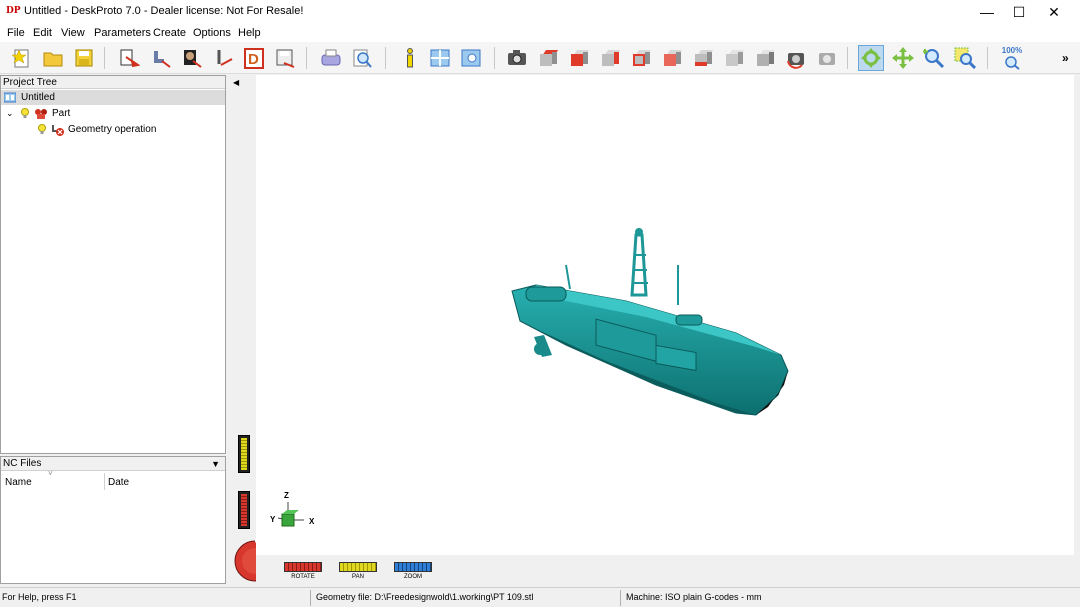 Image resolution: width=1080 pixels, height=607 pixels. What do you see at coordinates (13, 11) in the screenshot?
I see `app-logo: DP` at bounding box center [13, 11].